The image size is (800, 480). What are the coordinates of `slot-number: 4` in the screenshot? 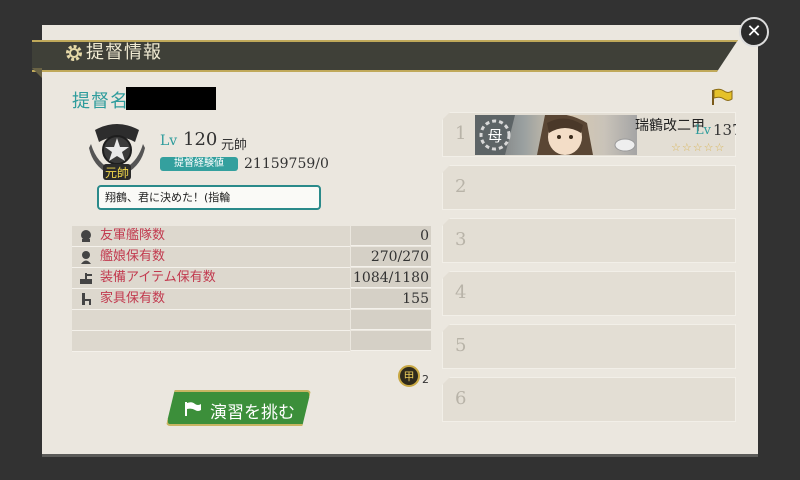 It's located at (461, 292).